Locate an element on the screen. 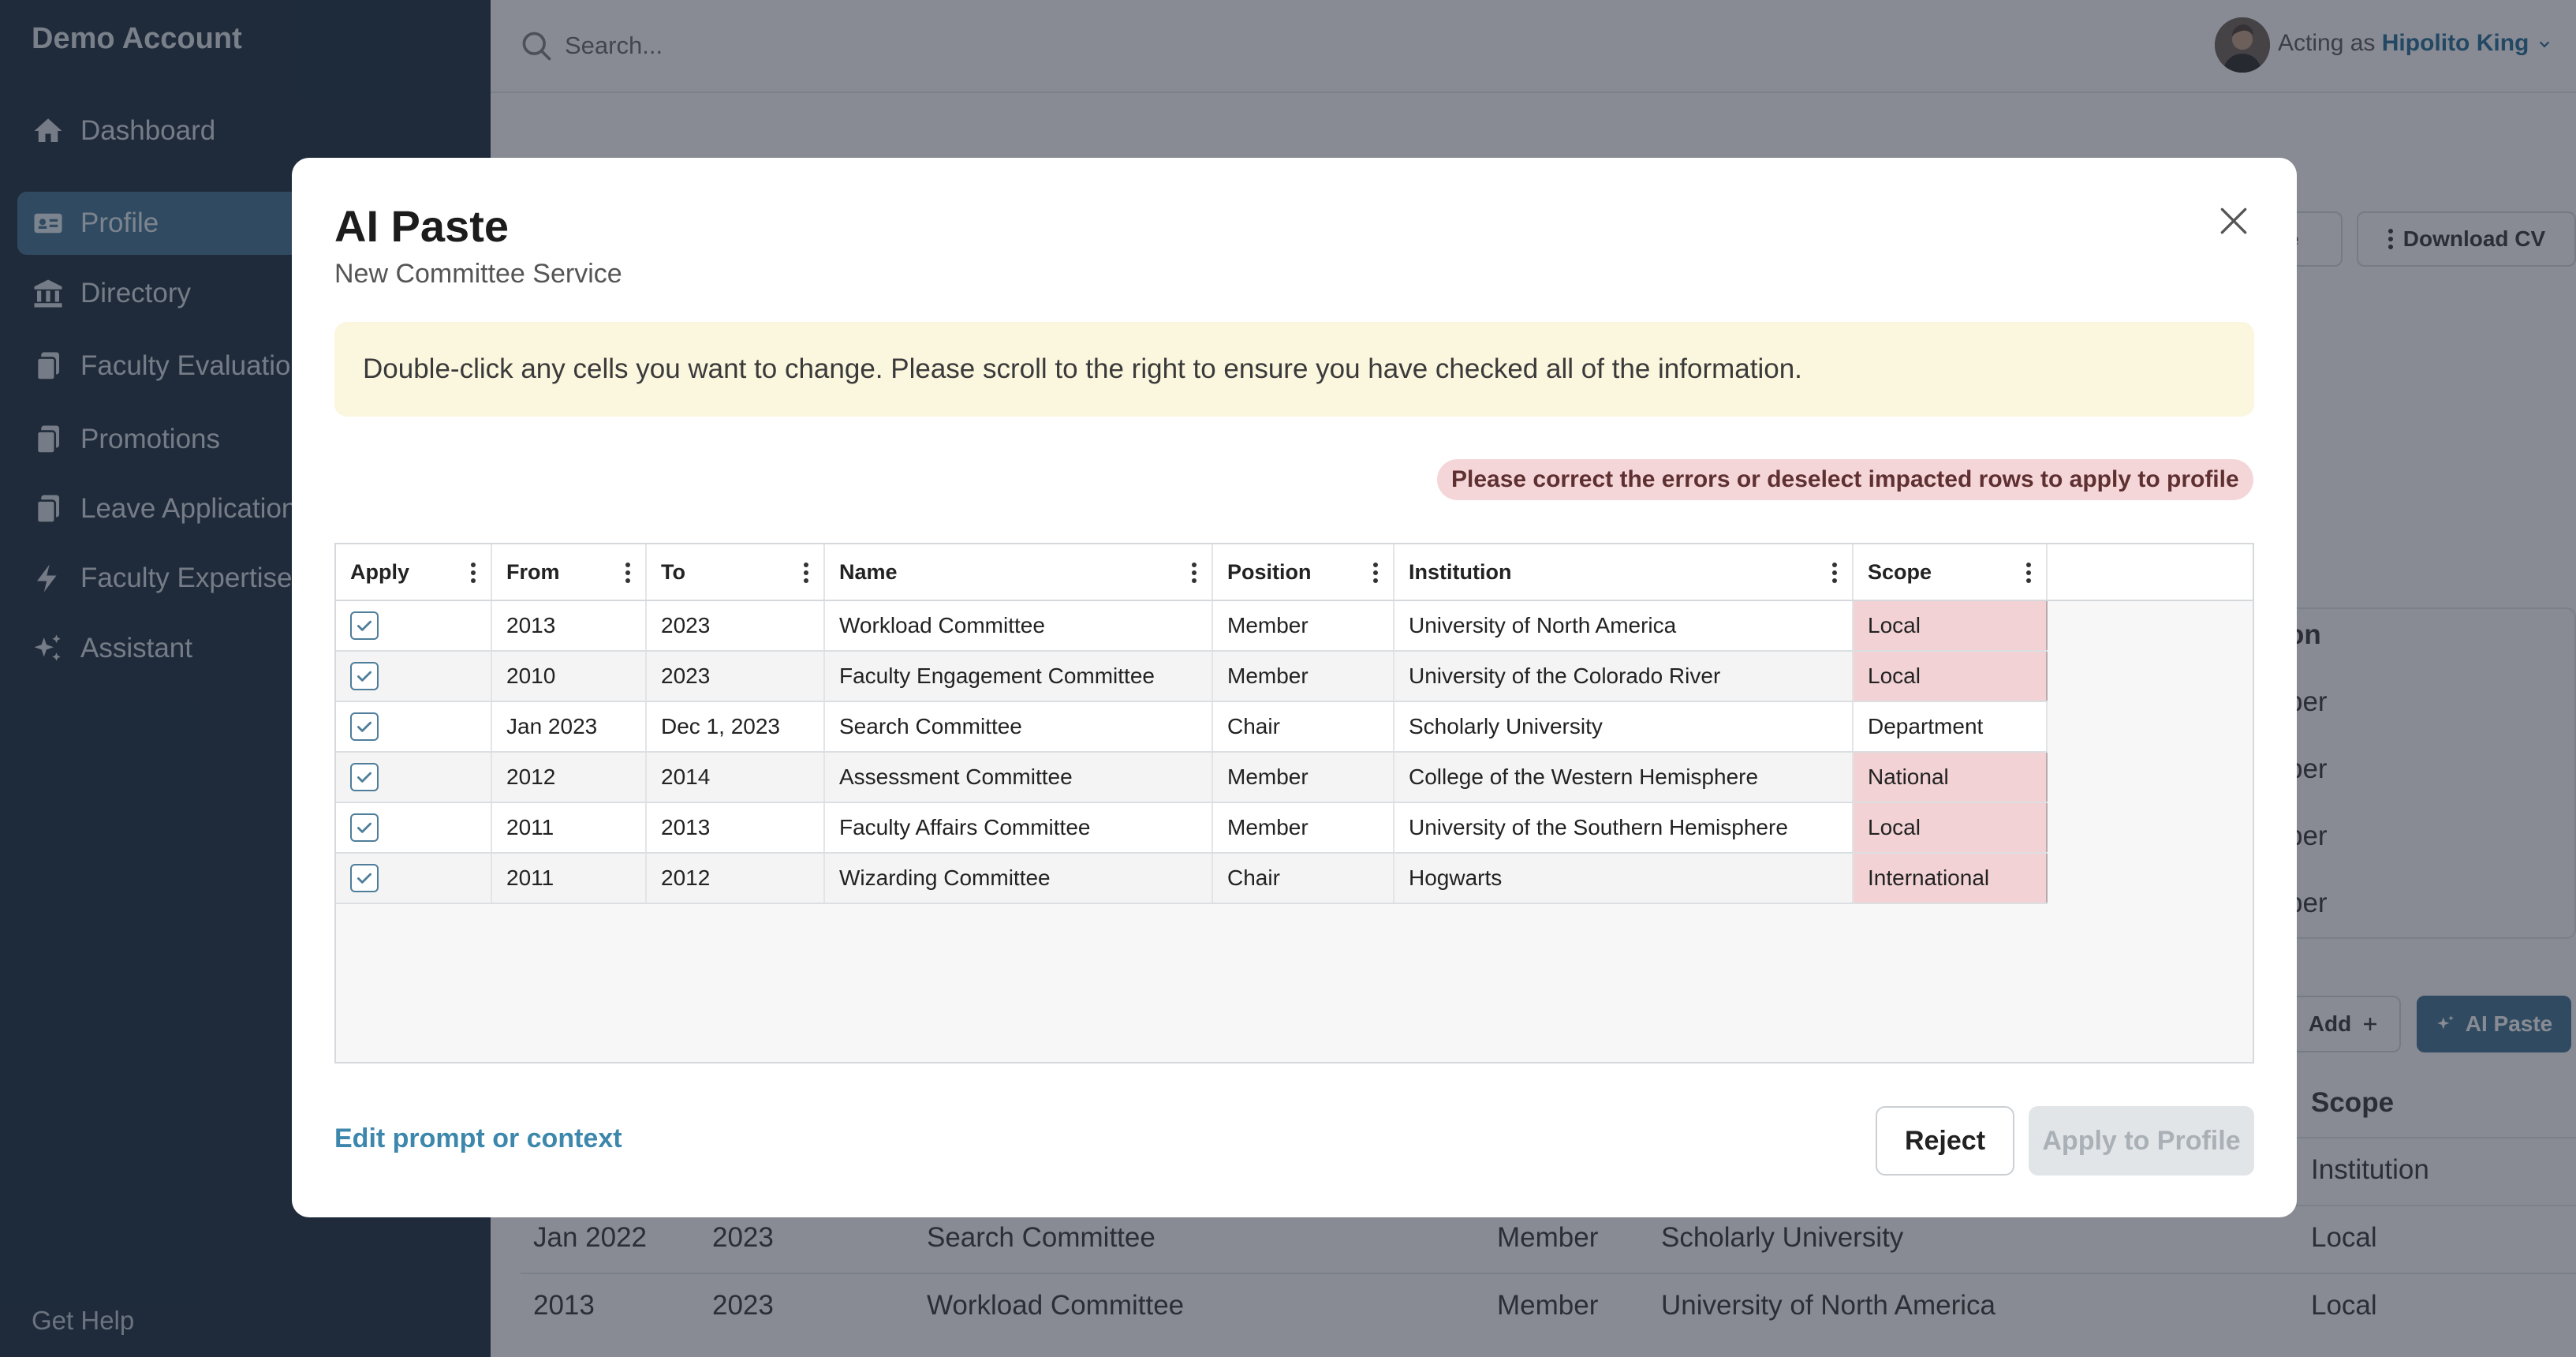  close-icon is located at coordinates (2233, 221).